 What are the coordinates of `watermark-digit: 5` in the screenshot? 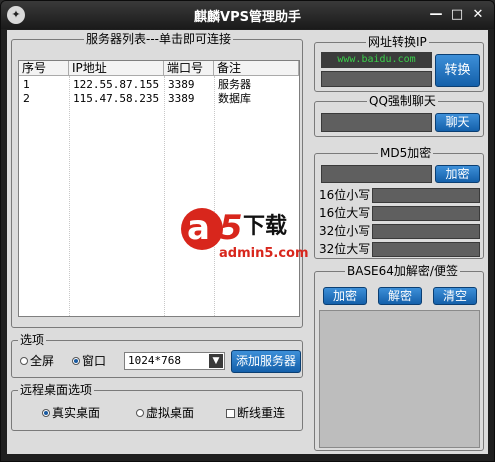 It's located at (231, 228).